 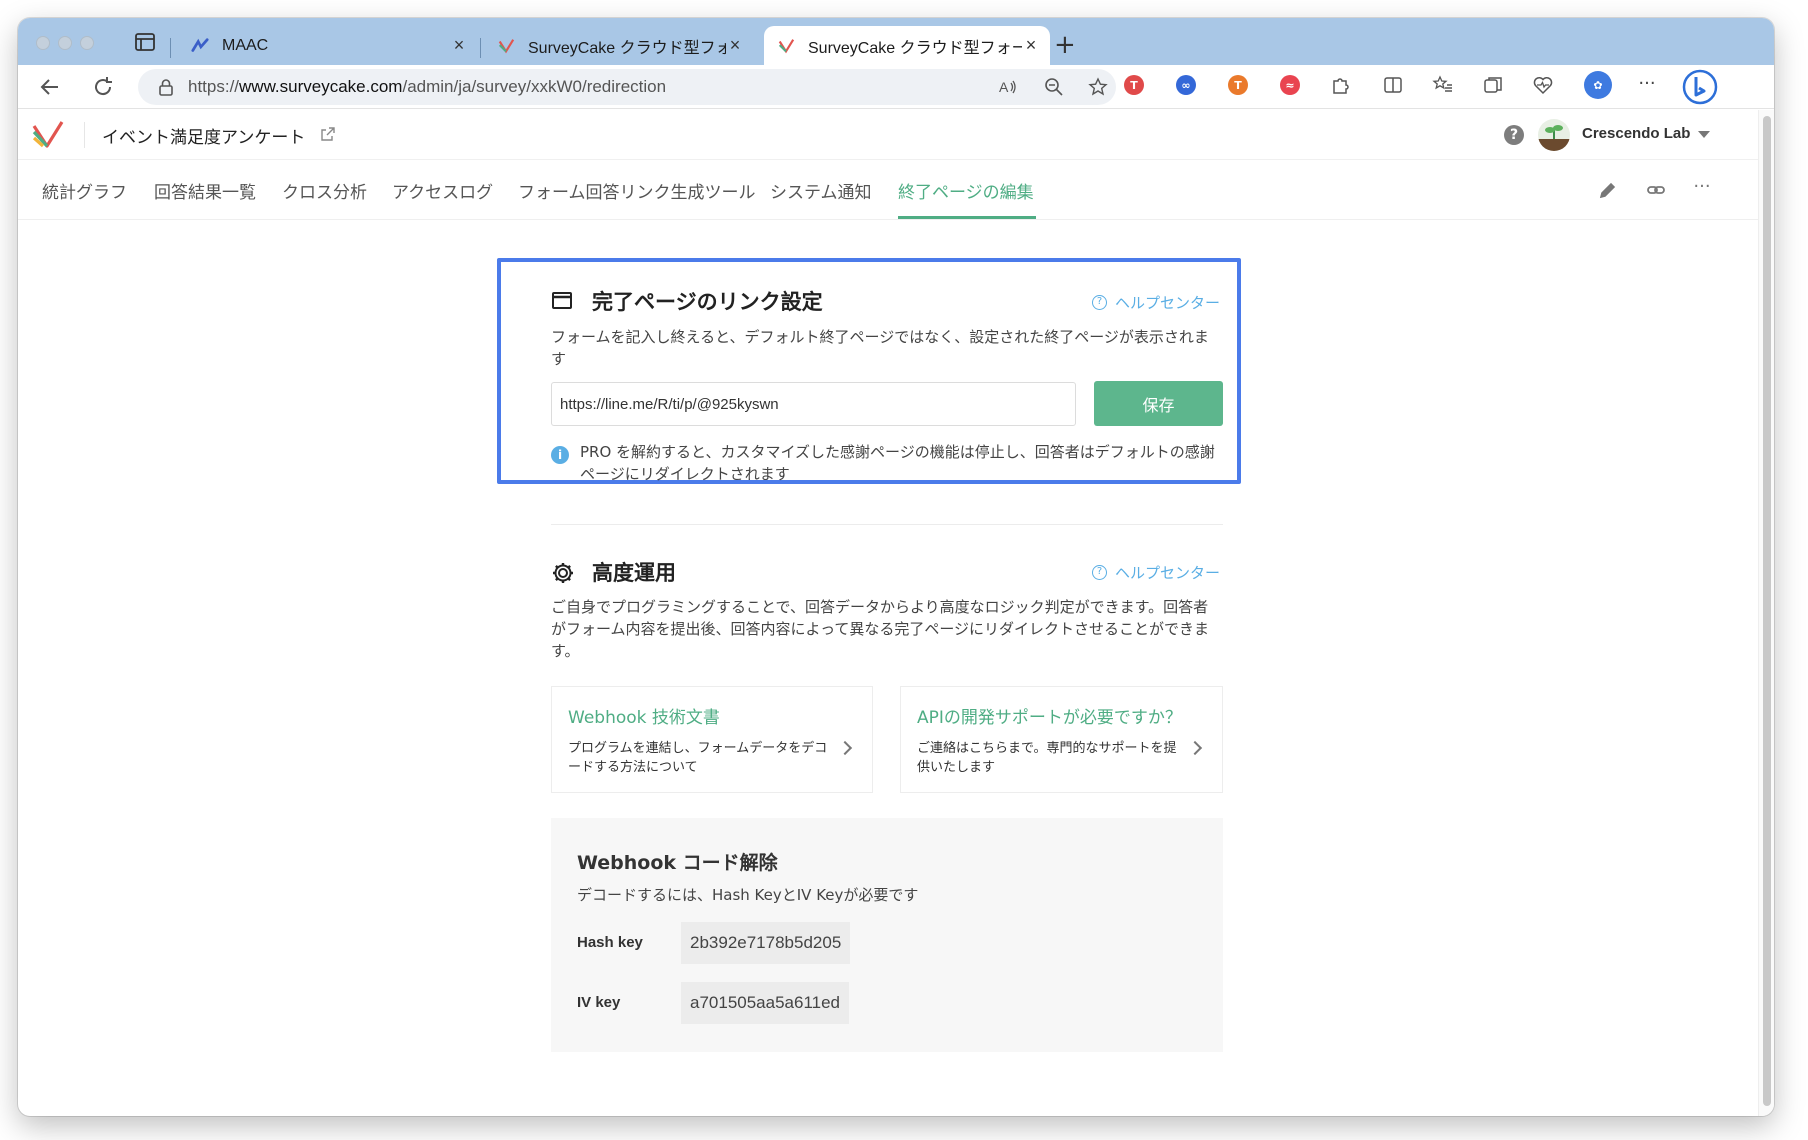 I want to click on tab-statistics: 統計グラフ, so click(x=84, y=190).